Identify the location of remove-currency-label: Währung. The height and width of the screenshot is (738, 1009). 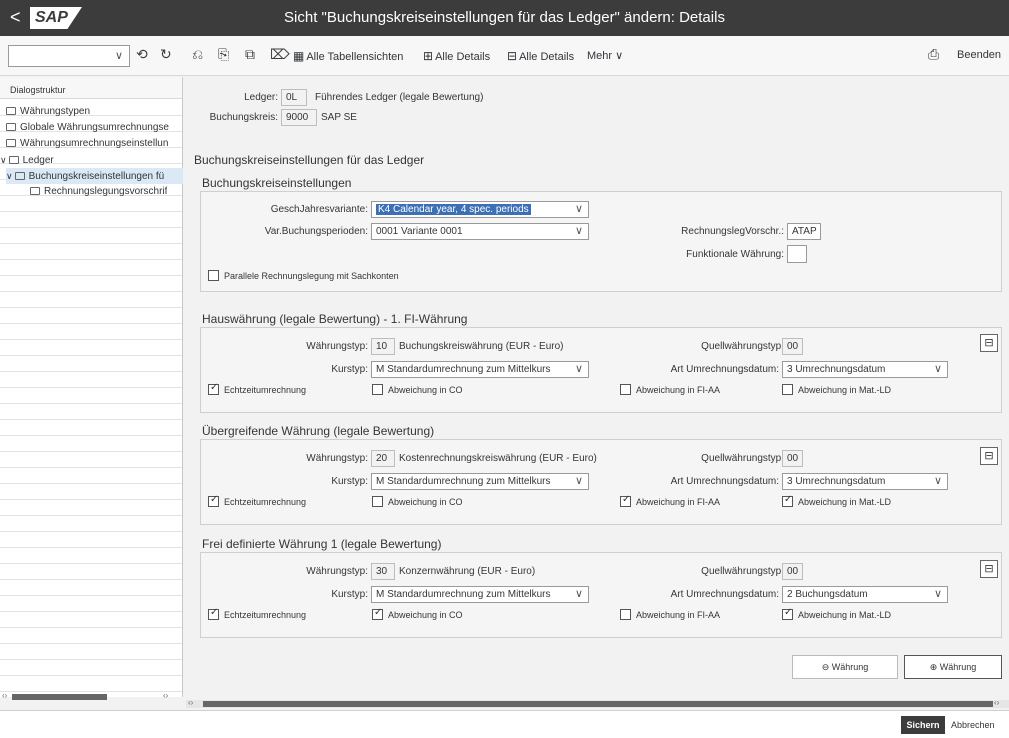
(850, 667).